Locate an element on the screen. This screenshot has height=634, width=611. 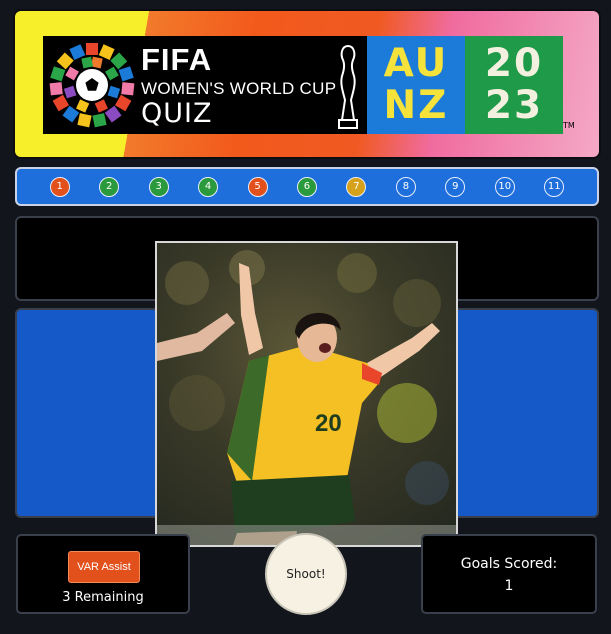
year-bottom: 23 is located at coordinates (514, 105).